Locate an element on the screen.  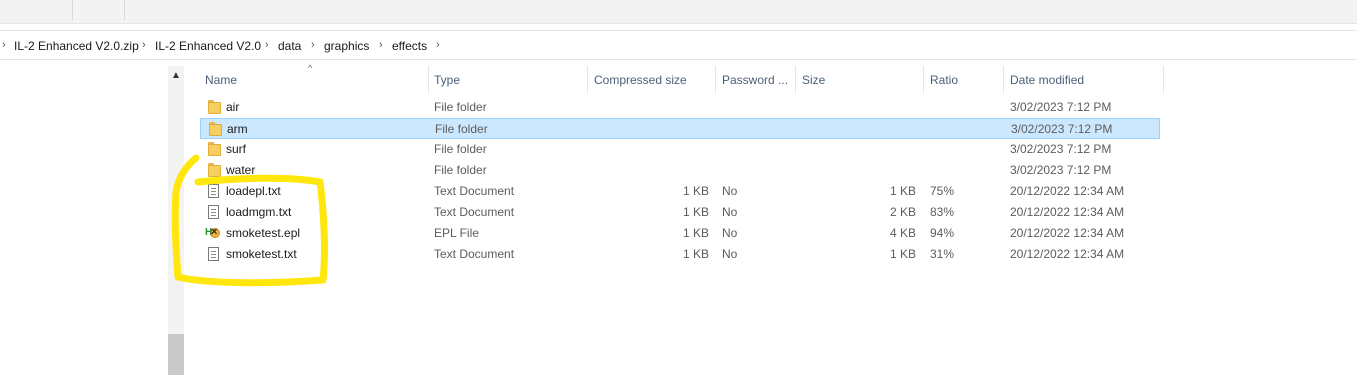
breadcrumb-item-zip: IL-2 Enhanced V2.0.zip is located at coordinates (76, 46).